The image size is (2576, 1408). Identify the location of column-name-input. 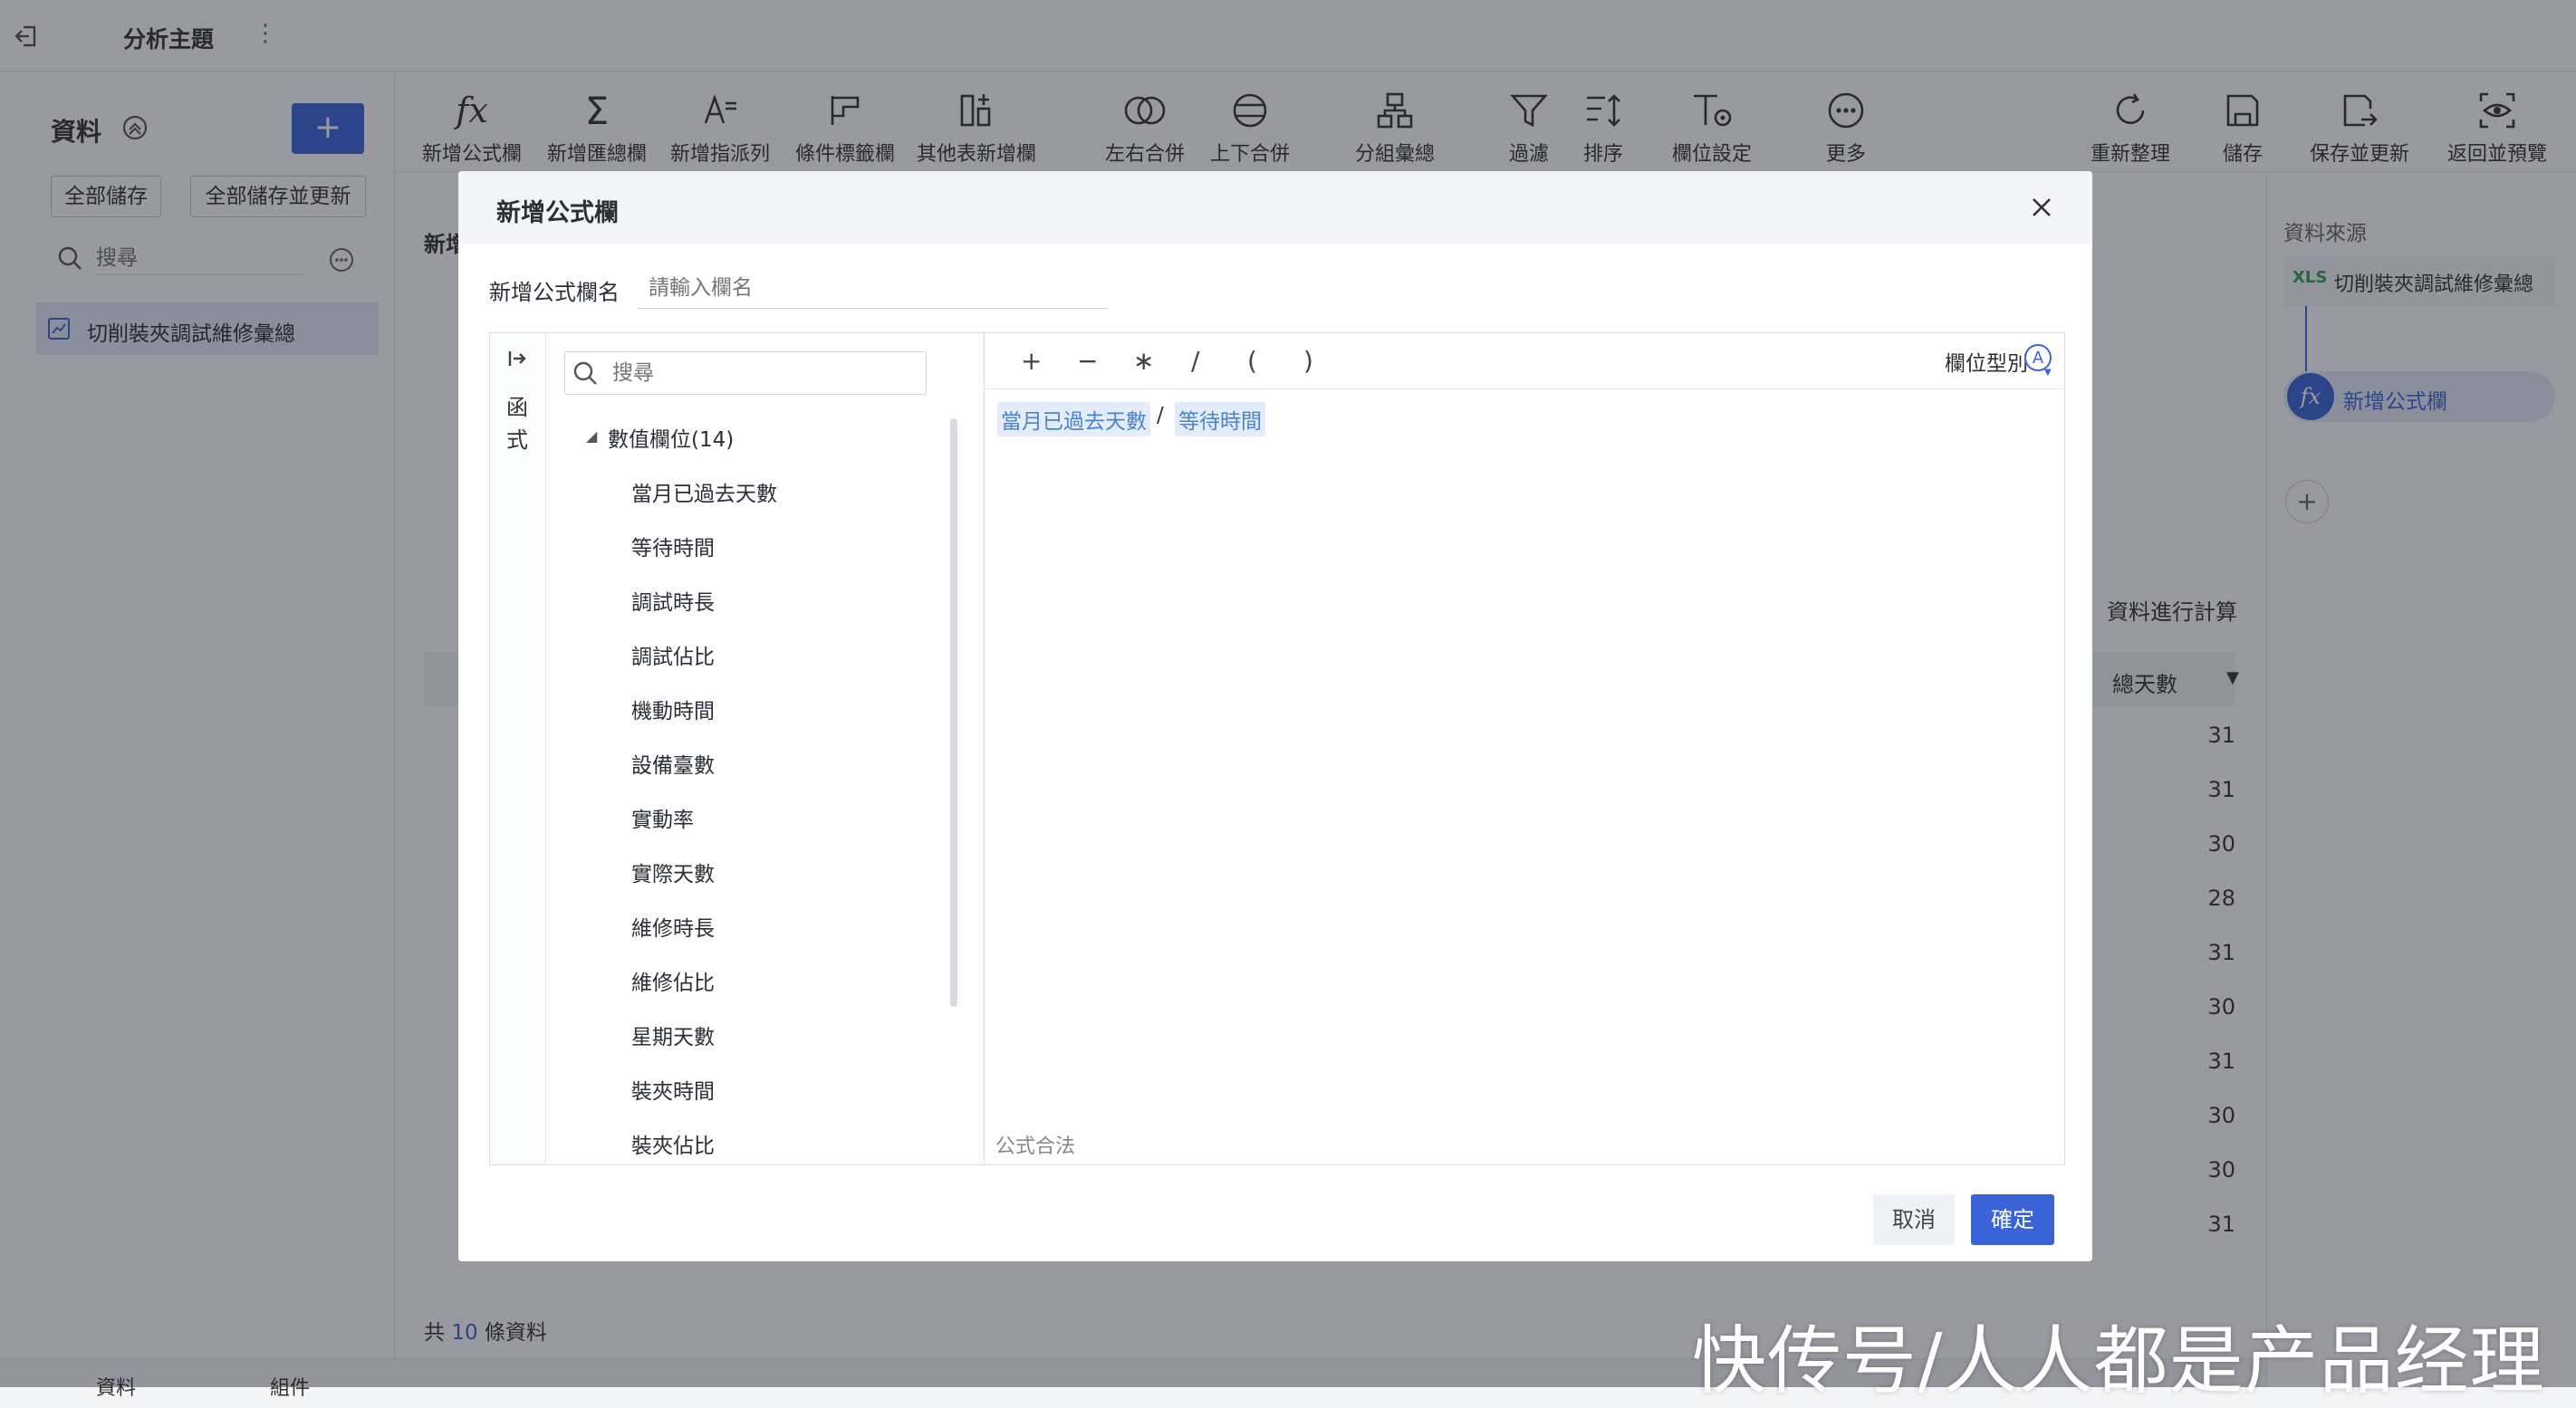
(873, 288).